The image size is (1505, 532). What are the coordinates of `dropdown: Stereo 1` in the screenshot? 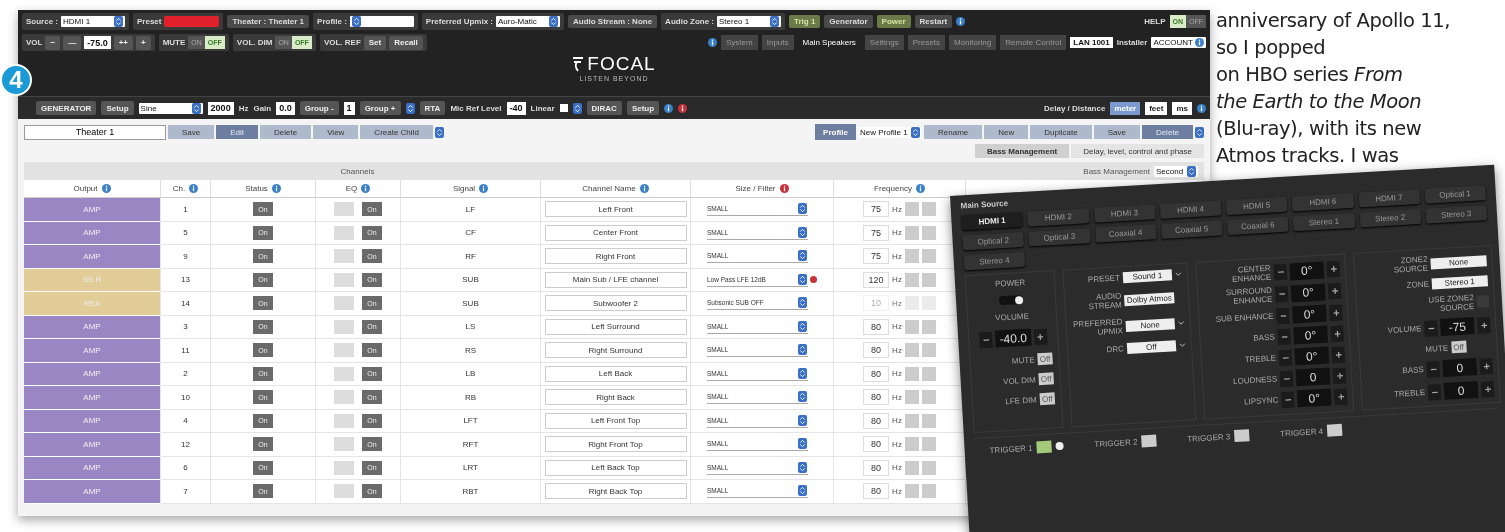 It's located at (749, 21).